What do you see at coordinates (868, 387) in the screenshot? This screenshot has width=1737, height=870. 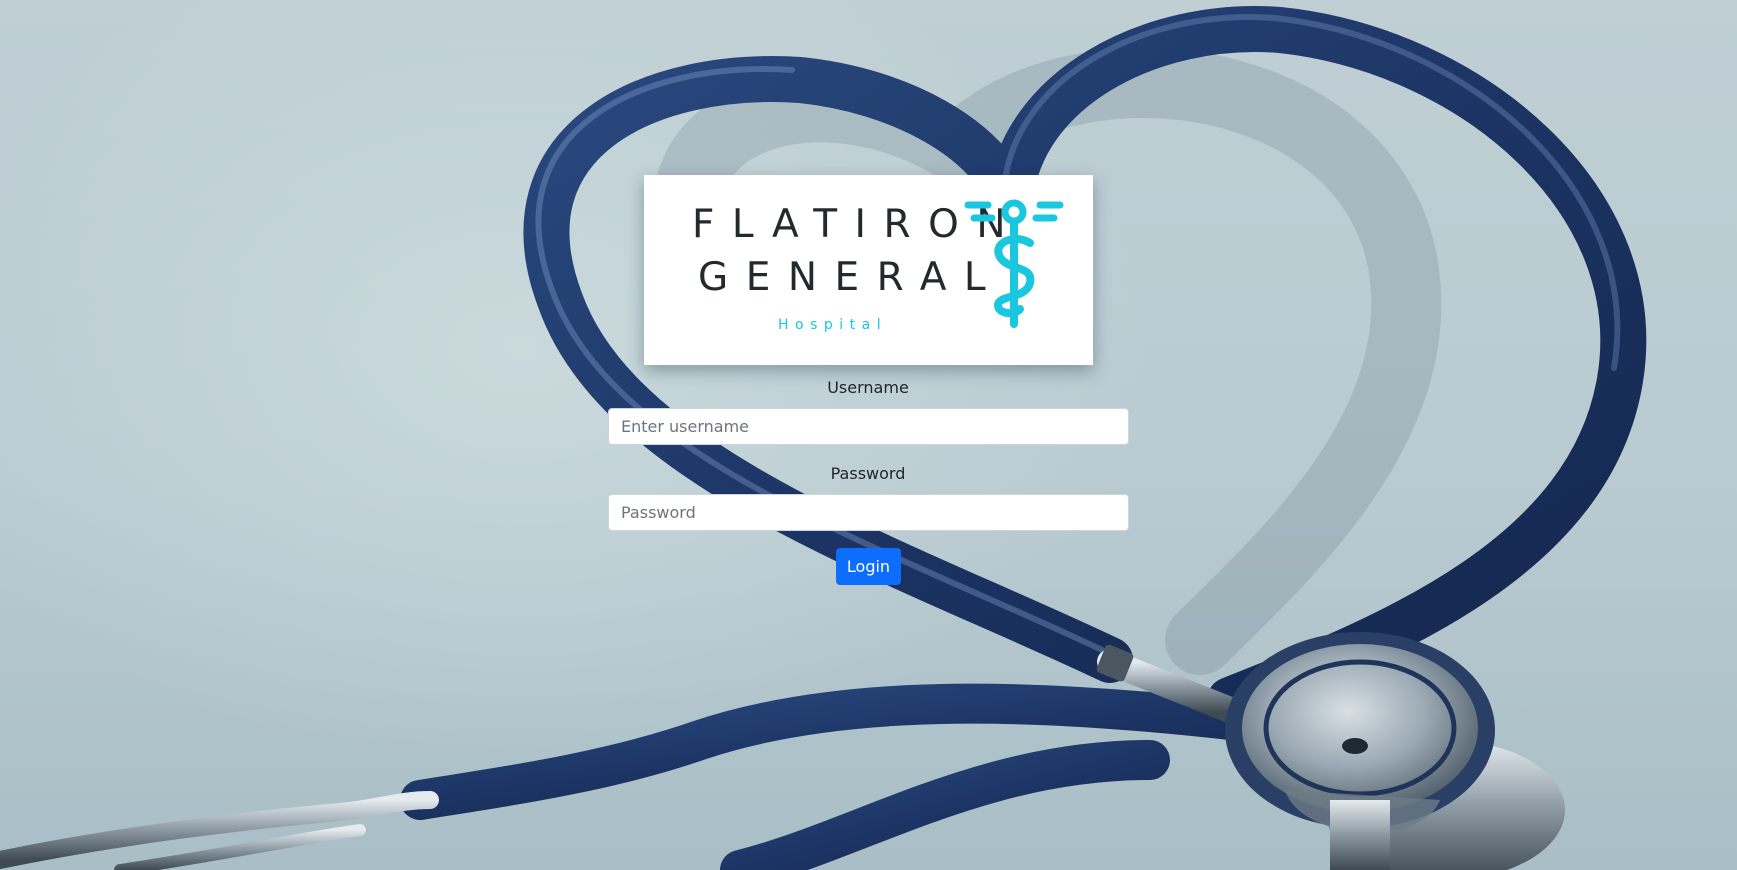 I see `username-label: Username` at bounding box center [868, 387].